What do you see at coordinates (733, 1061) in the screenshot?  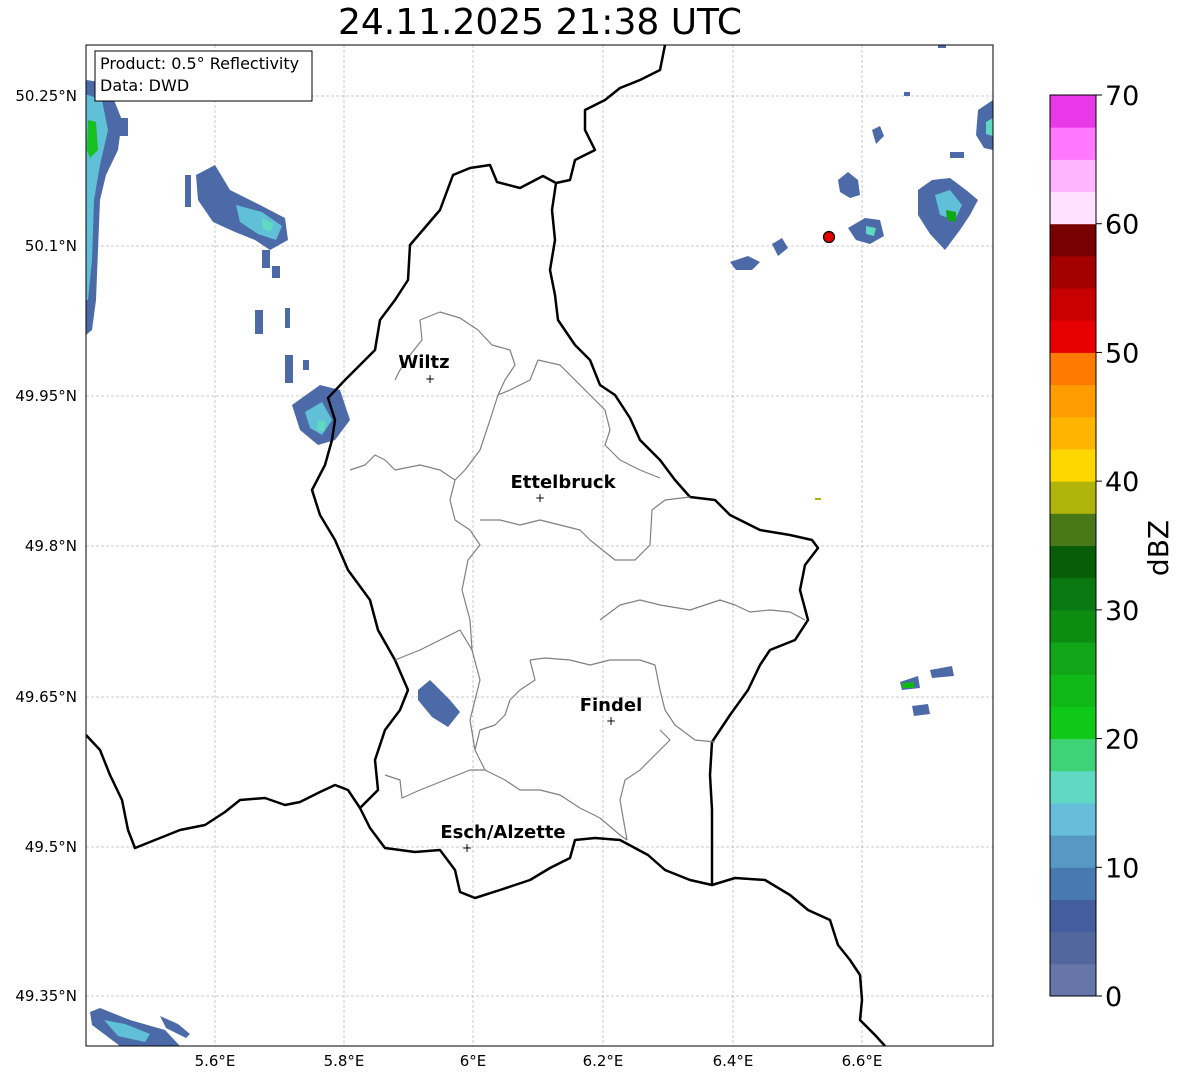 I see `lon-label: 6.4°E` at bounding box center [733, 1061].